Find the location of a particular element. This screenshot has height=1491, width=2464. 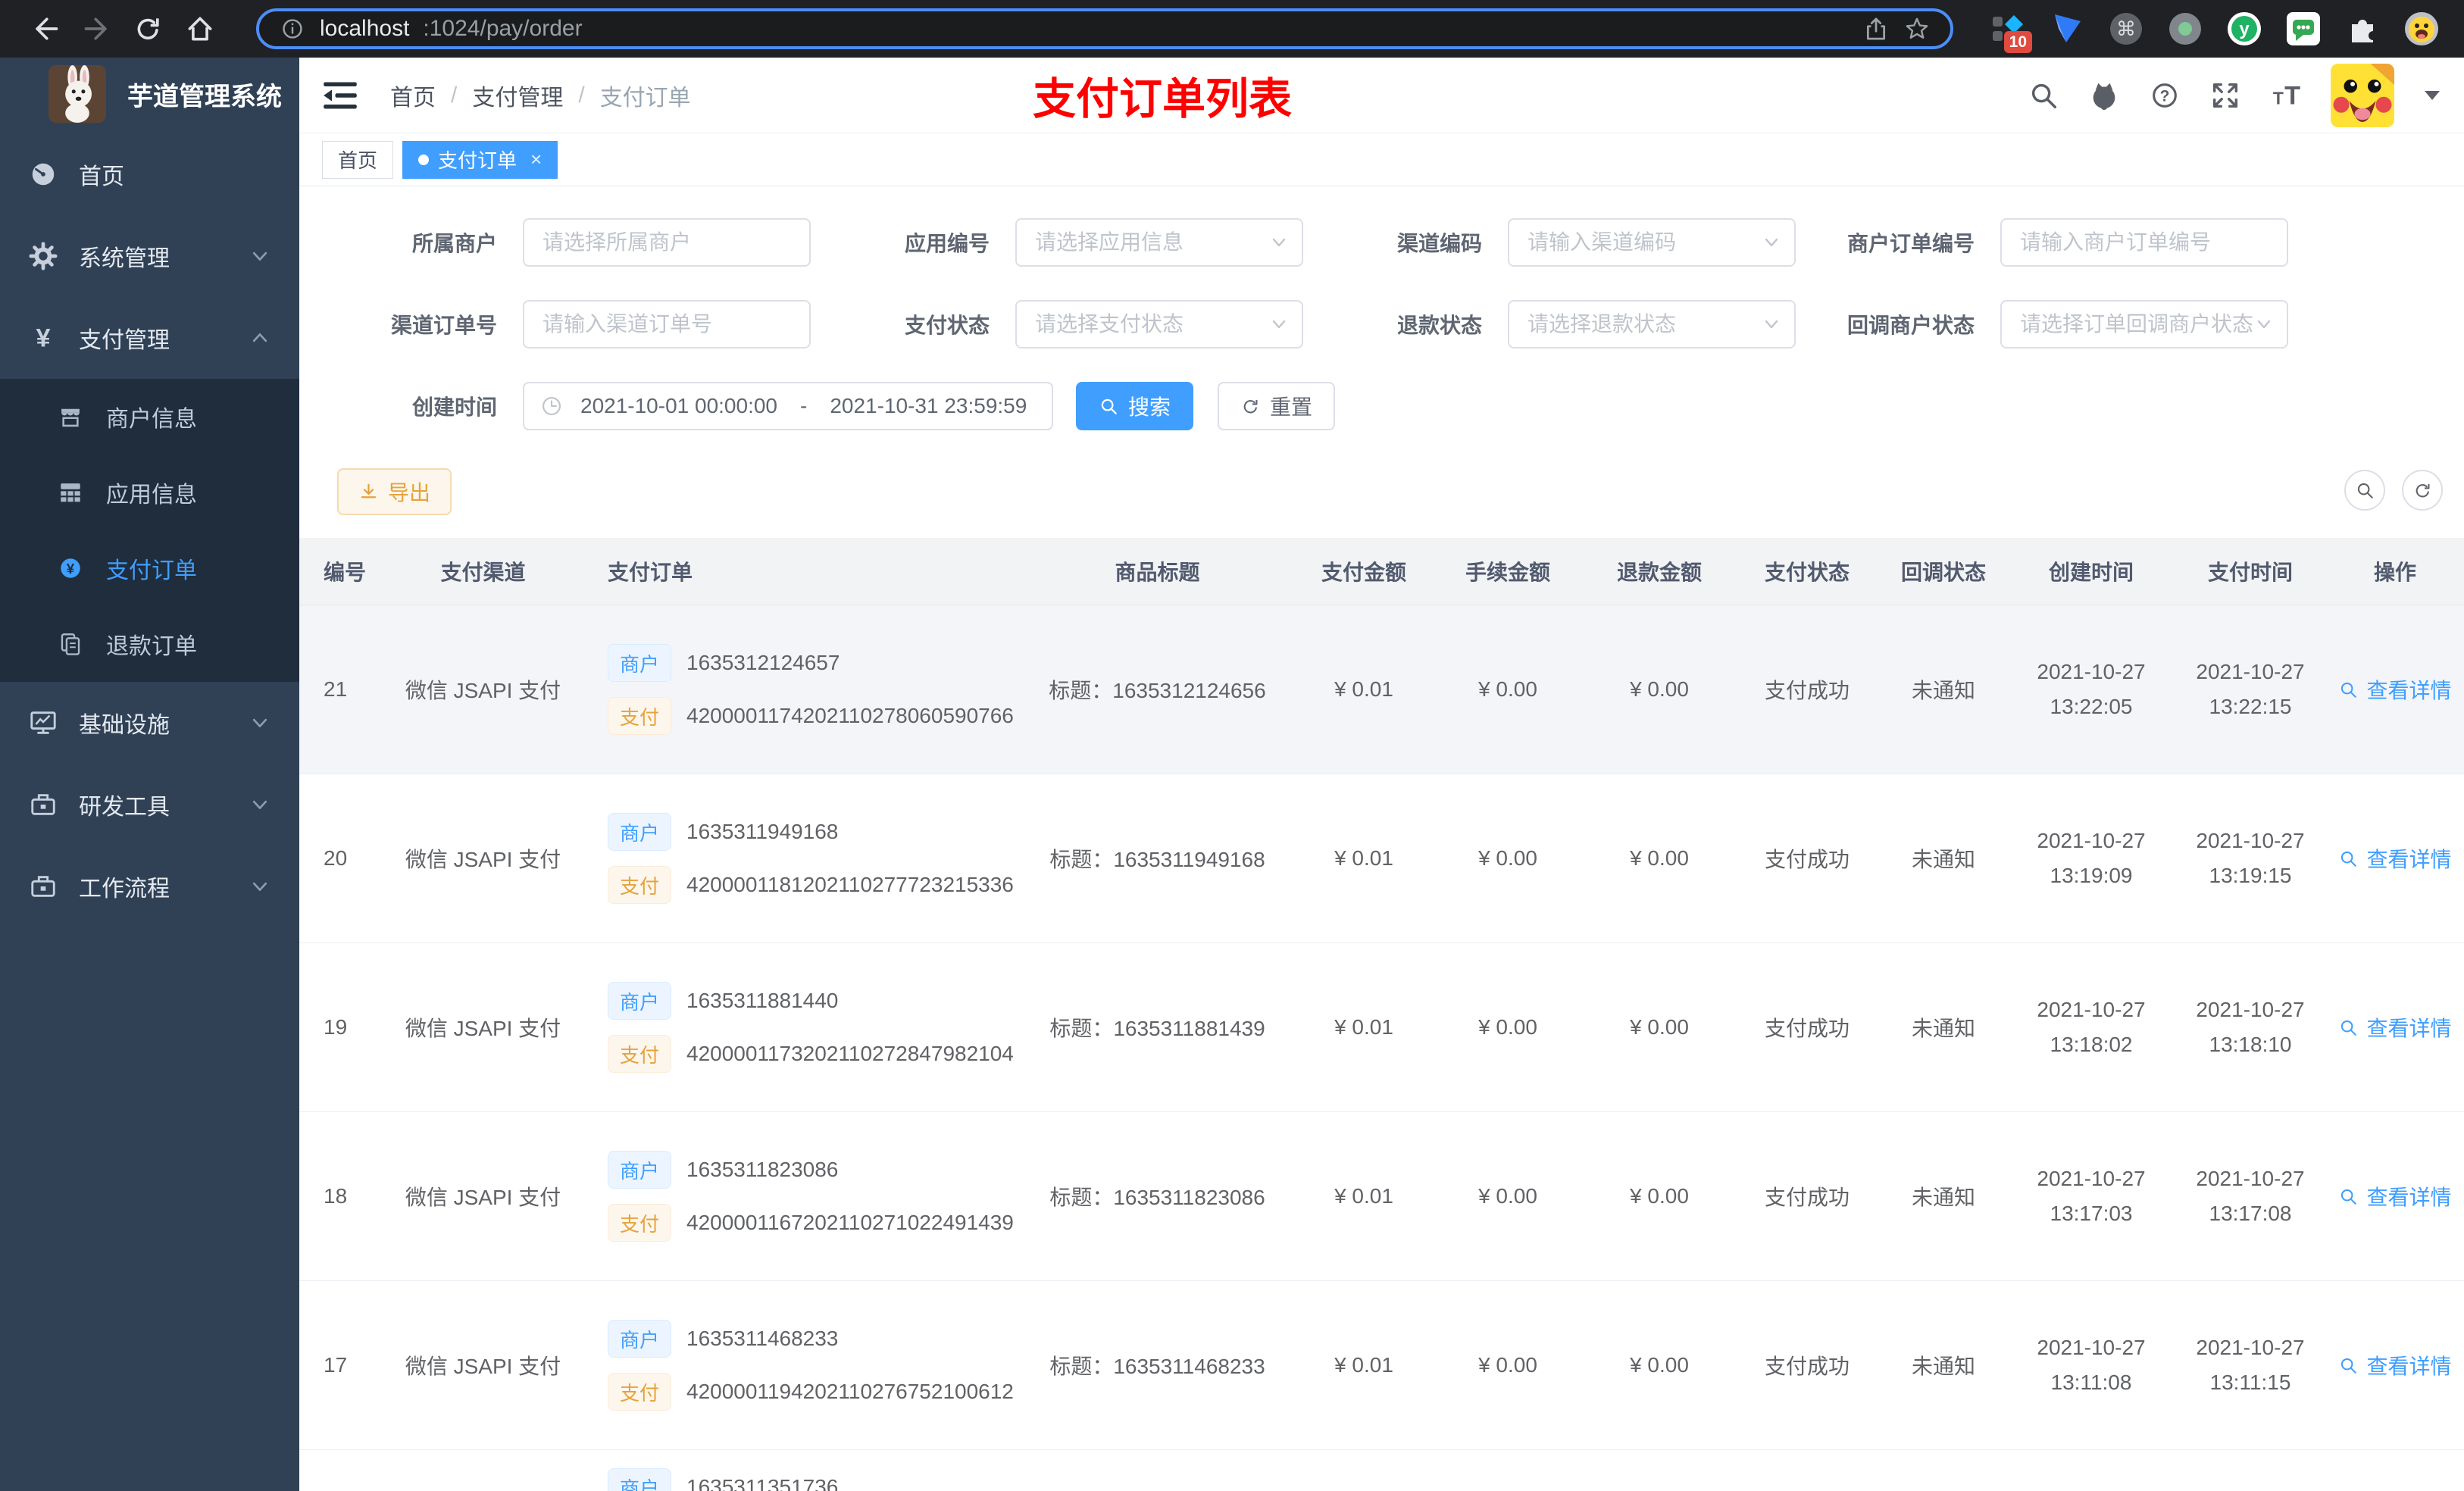

refresh-icon is located at coordinates (1250, 406).